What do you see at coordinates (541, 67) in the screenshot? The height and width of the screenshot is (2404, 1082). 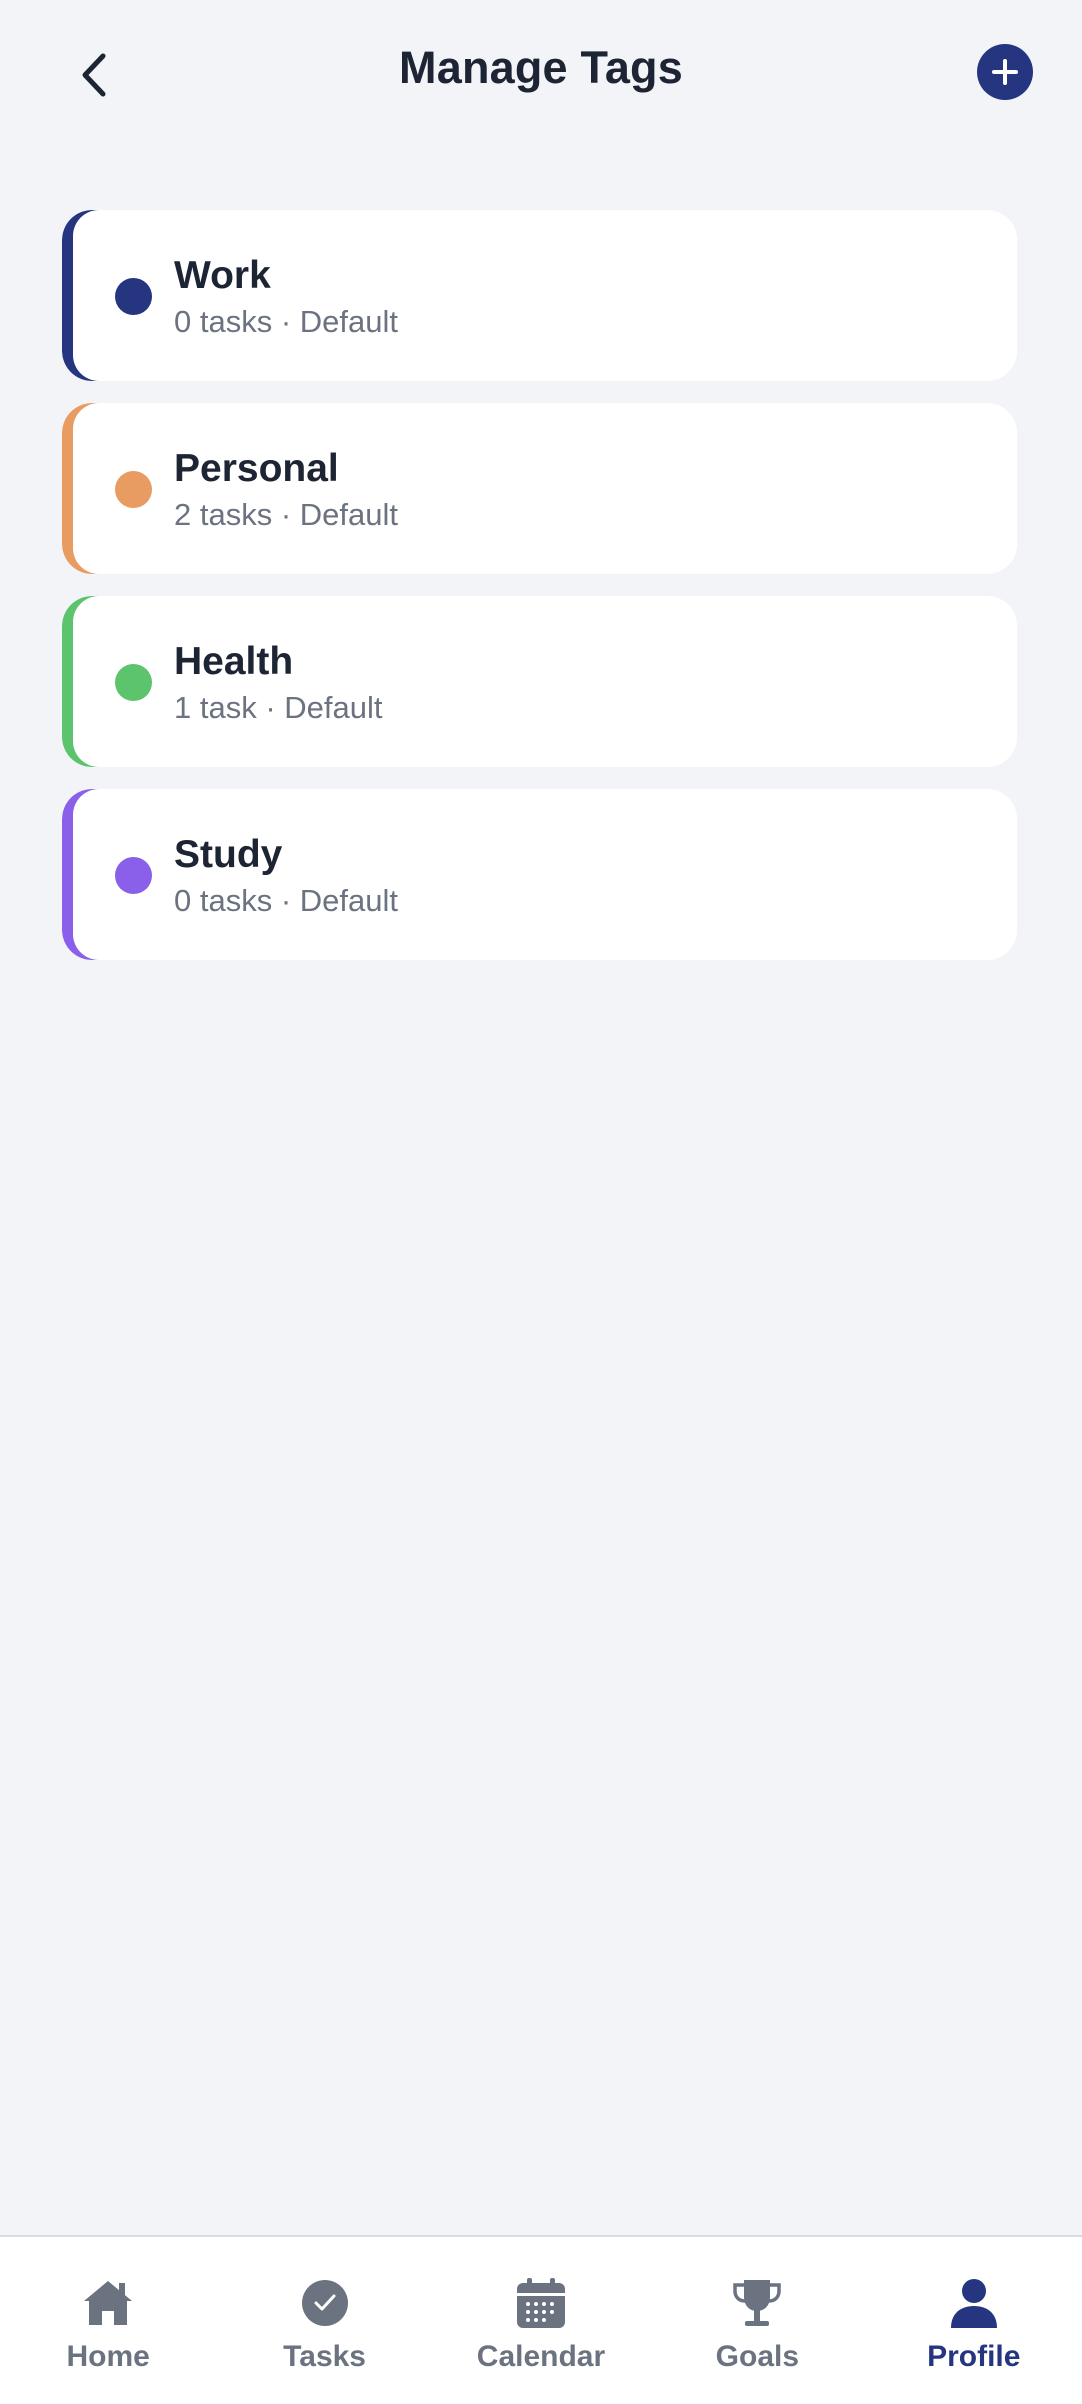 I see `page-title: Manage Tags` at bounding box center [541, 67].